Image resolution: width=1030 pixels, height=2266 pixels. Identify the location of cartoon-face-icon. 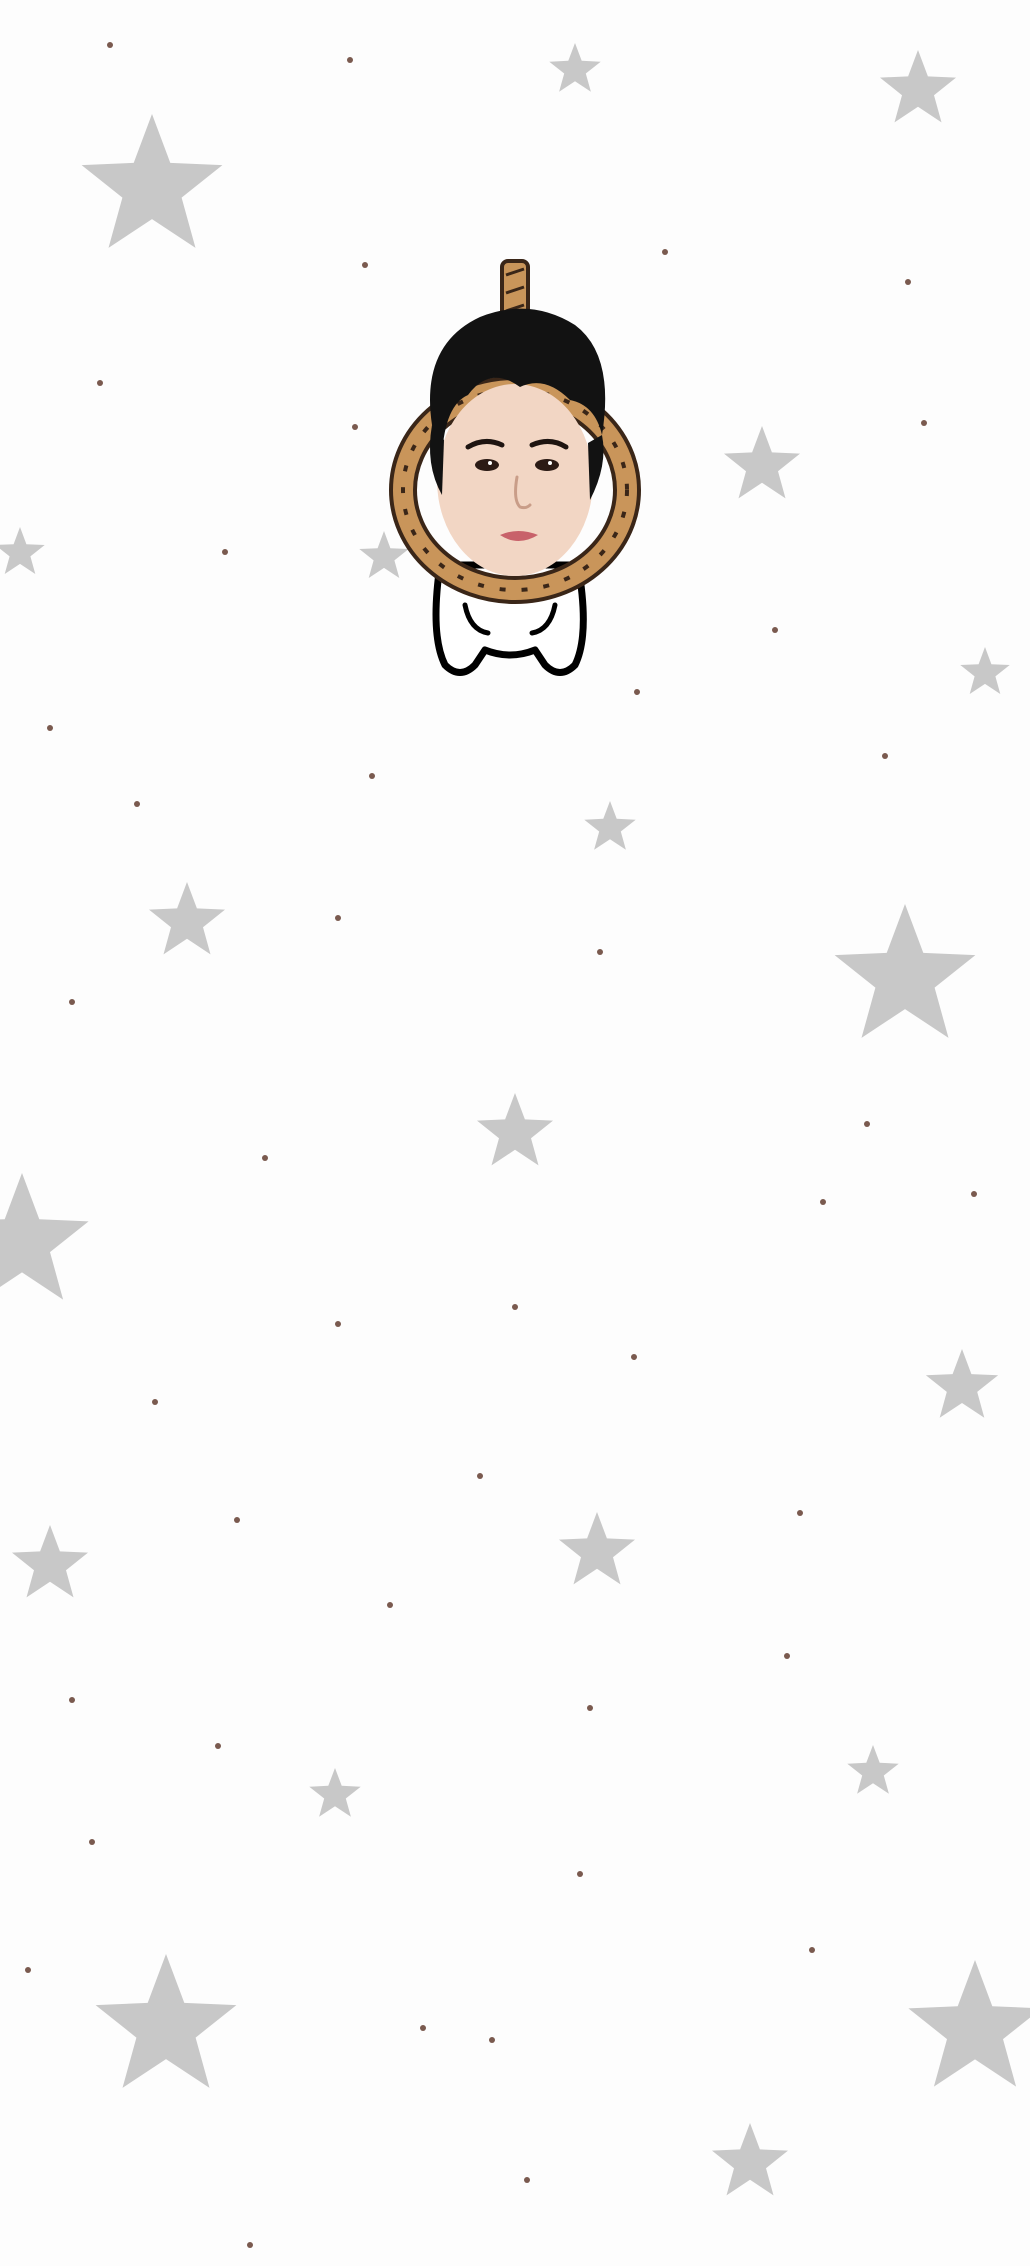
(517, 442).